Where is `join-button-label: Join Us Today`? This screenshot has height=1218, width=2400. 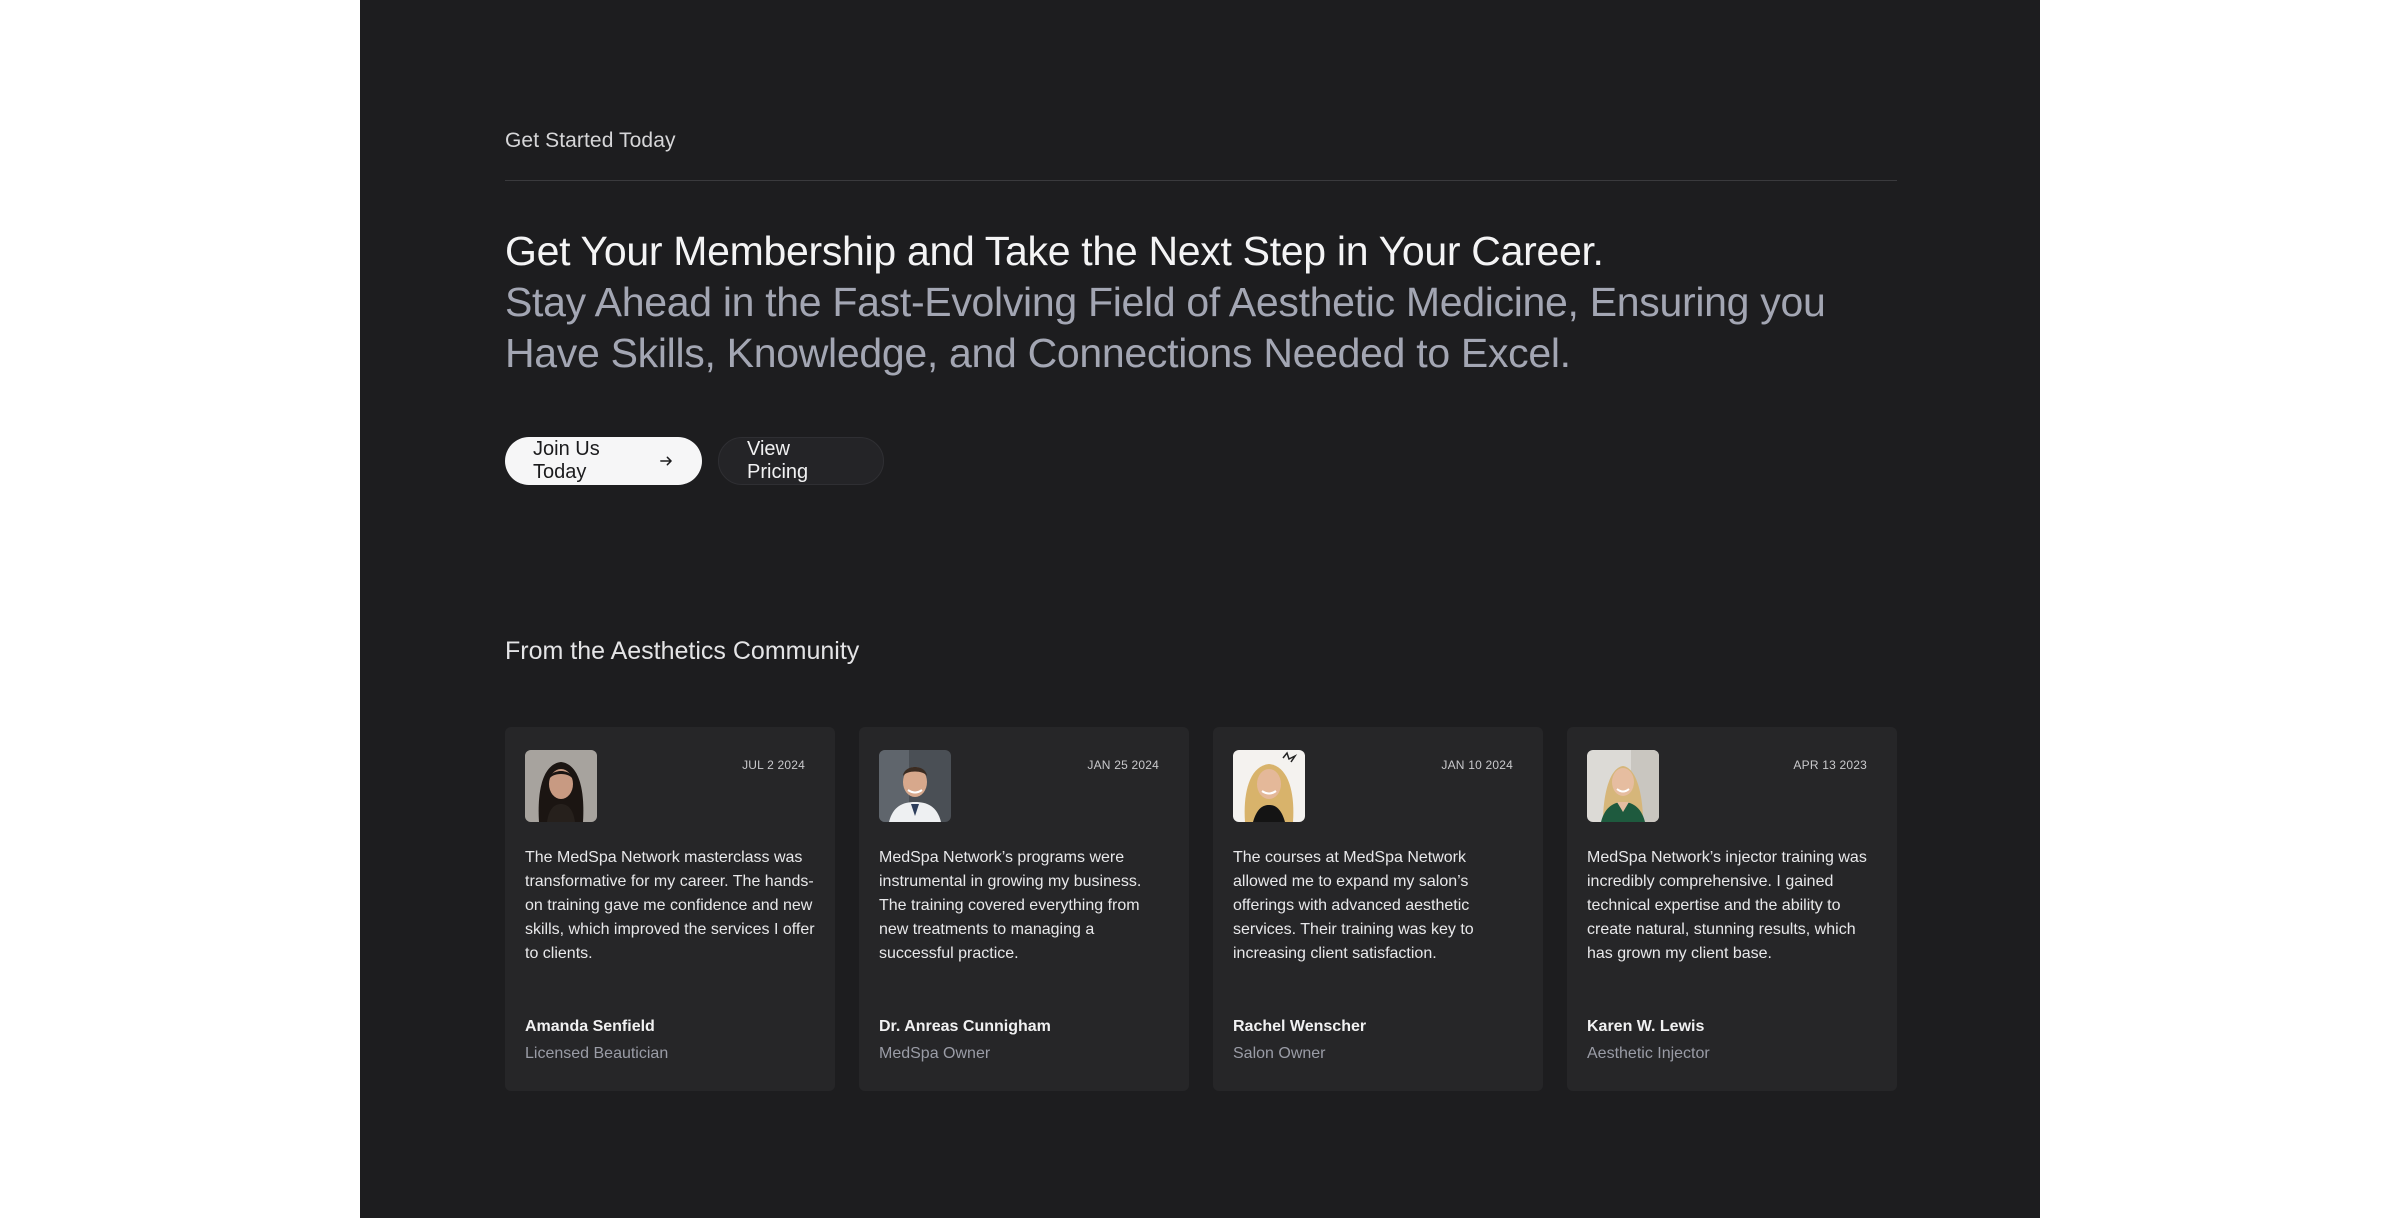 join-button-label: Join Us Today is located at coordinates (566, 460).